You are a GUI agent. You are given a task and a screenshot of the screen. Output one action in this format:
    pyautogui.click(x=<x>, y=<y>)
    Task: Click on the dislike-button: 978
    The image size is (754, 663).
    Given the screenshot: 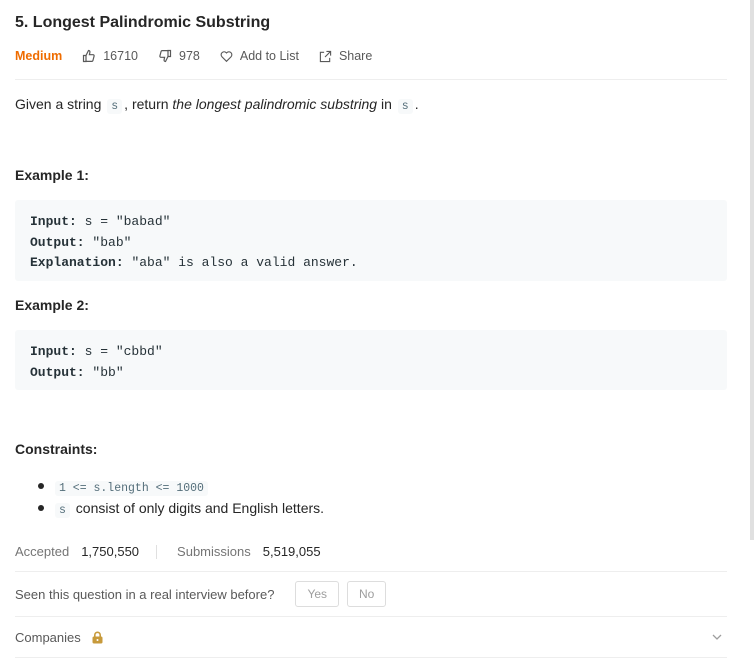 What is the action you would take?
    pyautogui.click(x=179, y=56)
    